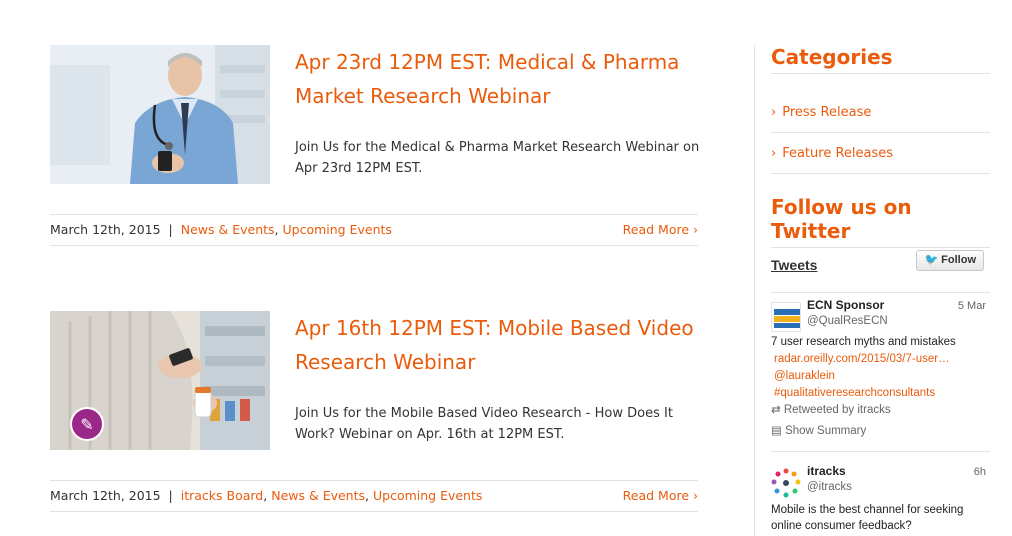 Image resolution: width=1012 pixels, height=536 pixels. I want to click on sidebar-divider, so click(754, 290).